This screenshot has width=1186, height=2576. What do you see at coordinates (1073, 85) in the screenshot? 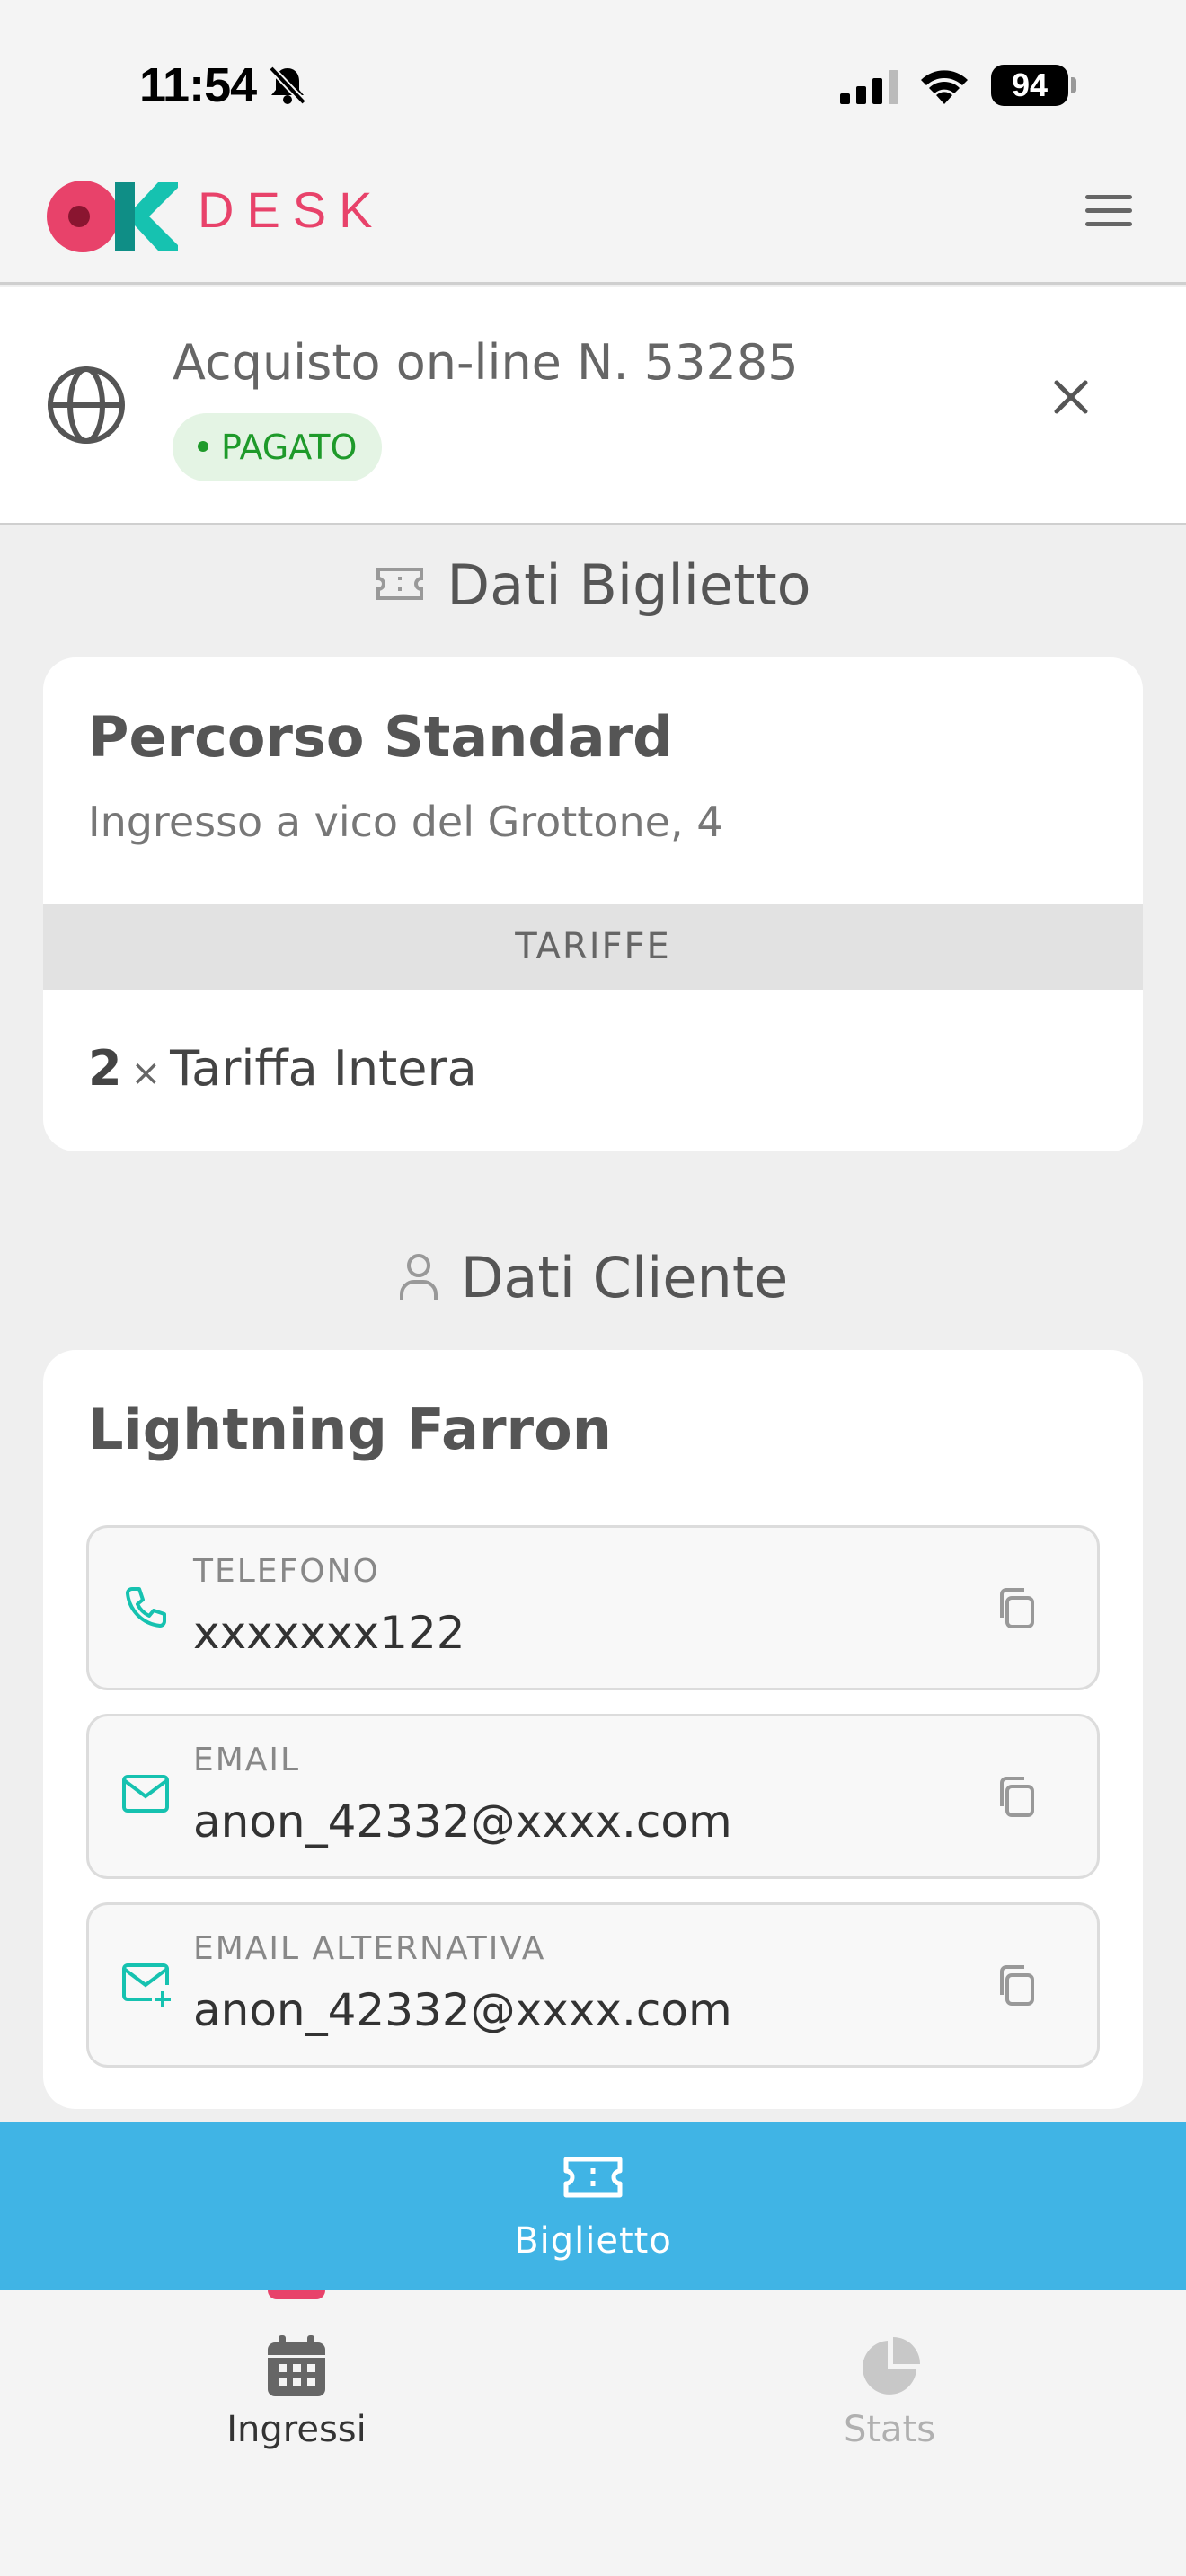
I see `battery-tip` at bounding box center [1073, 85].